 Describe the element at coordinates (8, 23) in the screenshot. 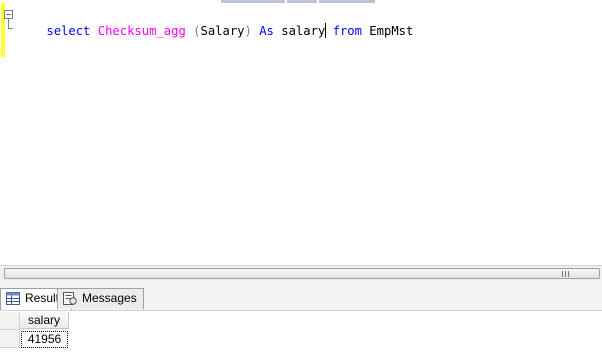

I see `fold-line` at that location.